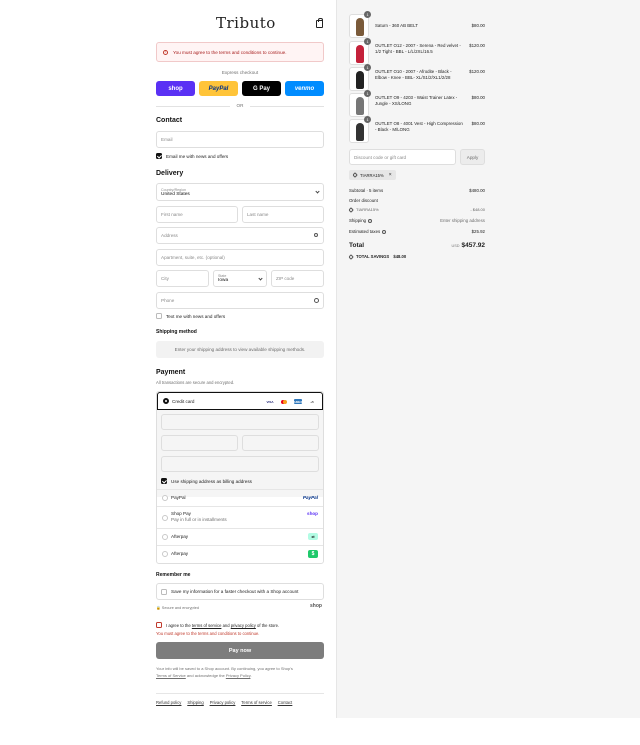 This screenshot has width=640, height=745. Describe the element at coordinates (240, 72) in the screenshot. I see `express-checkout-label: Express checkout` at that location.